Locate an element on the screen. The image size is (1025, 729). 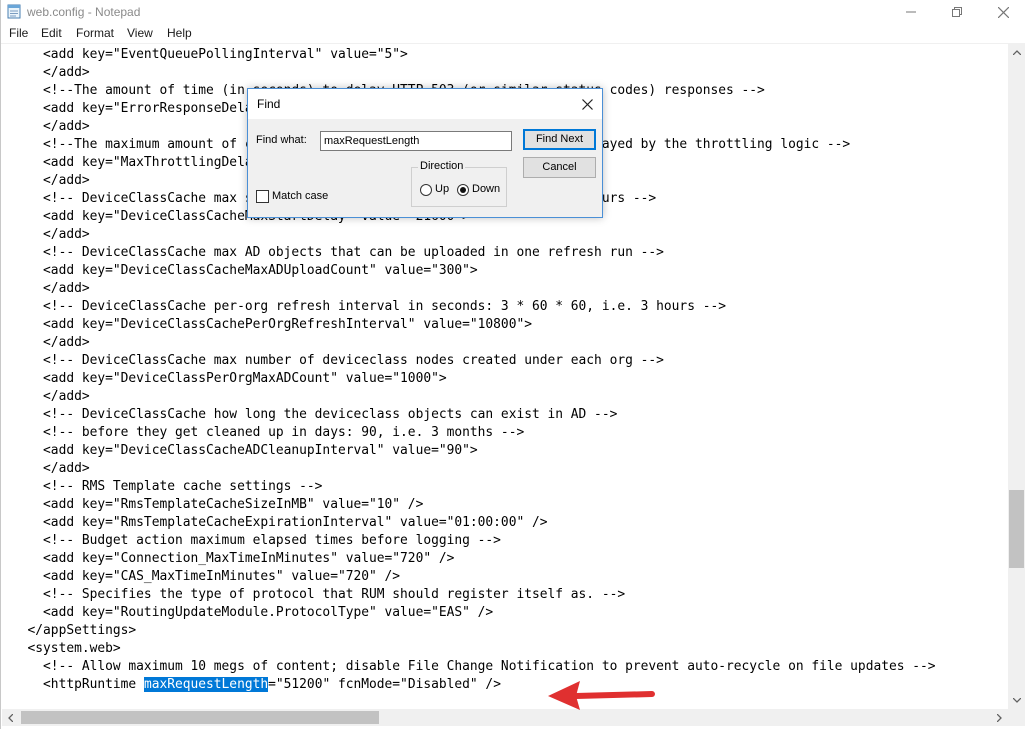
scroll-right-button is located at coordinates (999, 717).